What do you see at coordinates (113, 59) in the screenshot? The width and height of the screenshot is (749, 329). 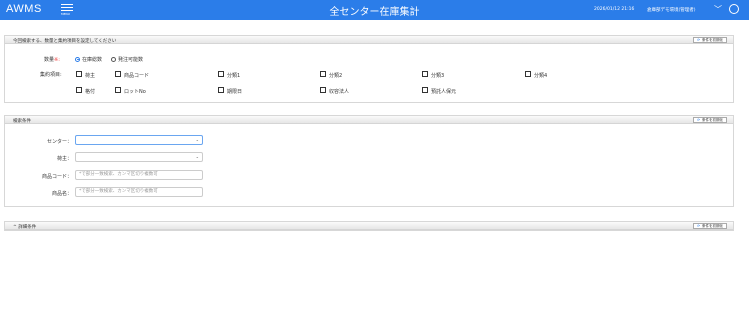 I see `radio-orderable` at bounding box center [113, 59].